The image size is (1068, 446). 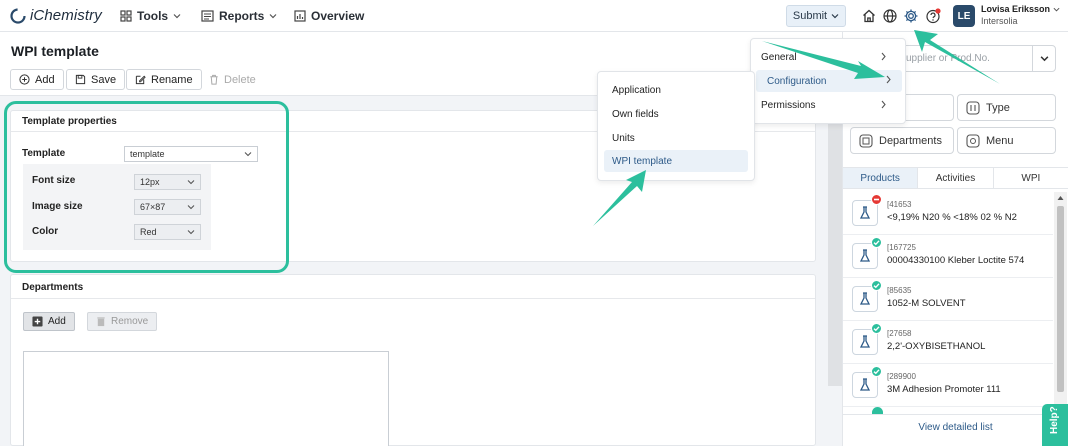 I want to click on delete-label: Delete, so click(x=240, y=79).